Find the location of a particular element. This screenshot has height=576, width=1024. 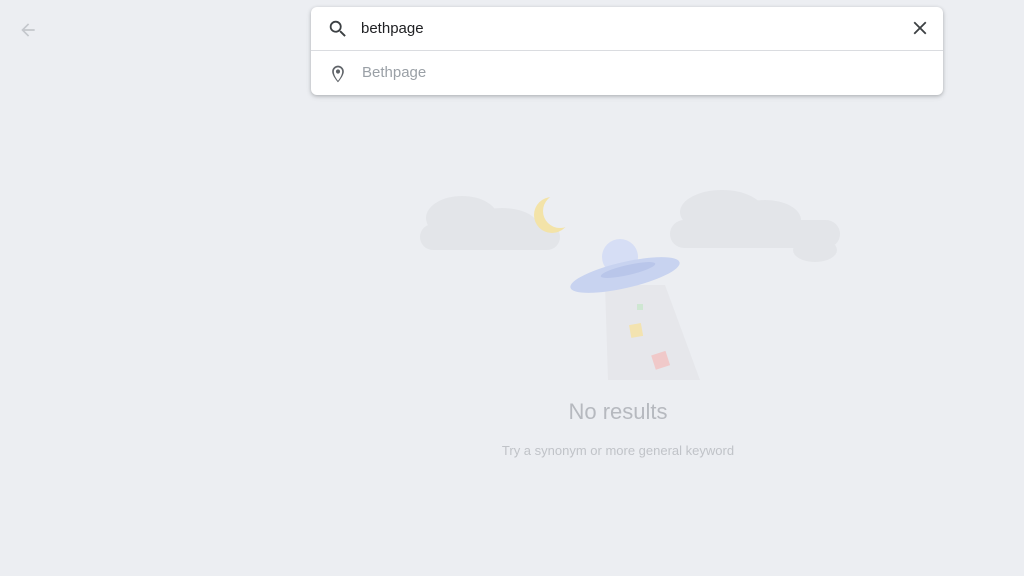

suggestion-label: Bethpage is located at coordinates (394, 72).